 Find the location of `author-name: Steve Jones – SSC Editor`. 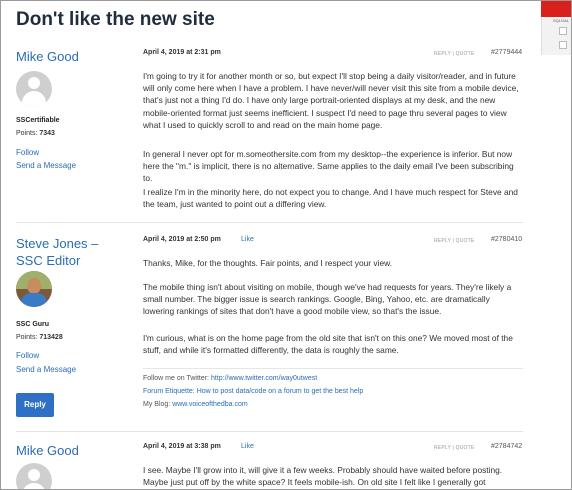

author-name: Steve Jones – SSC Editor is located at coordinates (71, 252).